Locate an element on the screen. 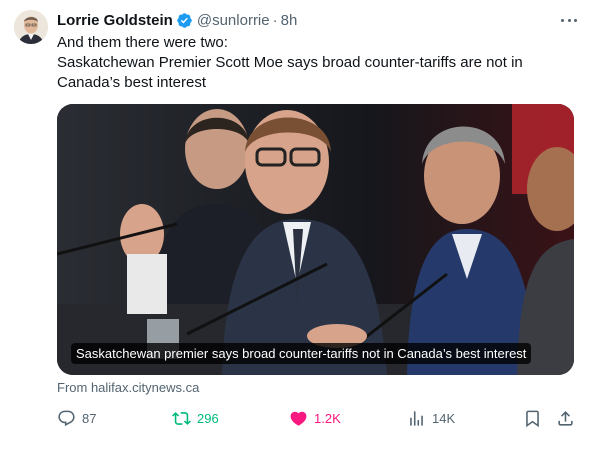 This screenshot has height=451, width=598. share-icon is located at coordinates (565, 418).